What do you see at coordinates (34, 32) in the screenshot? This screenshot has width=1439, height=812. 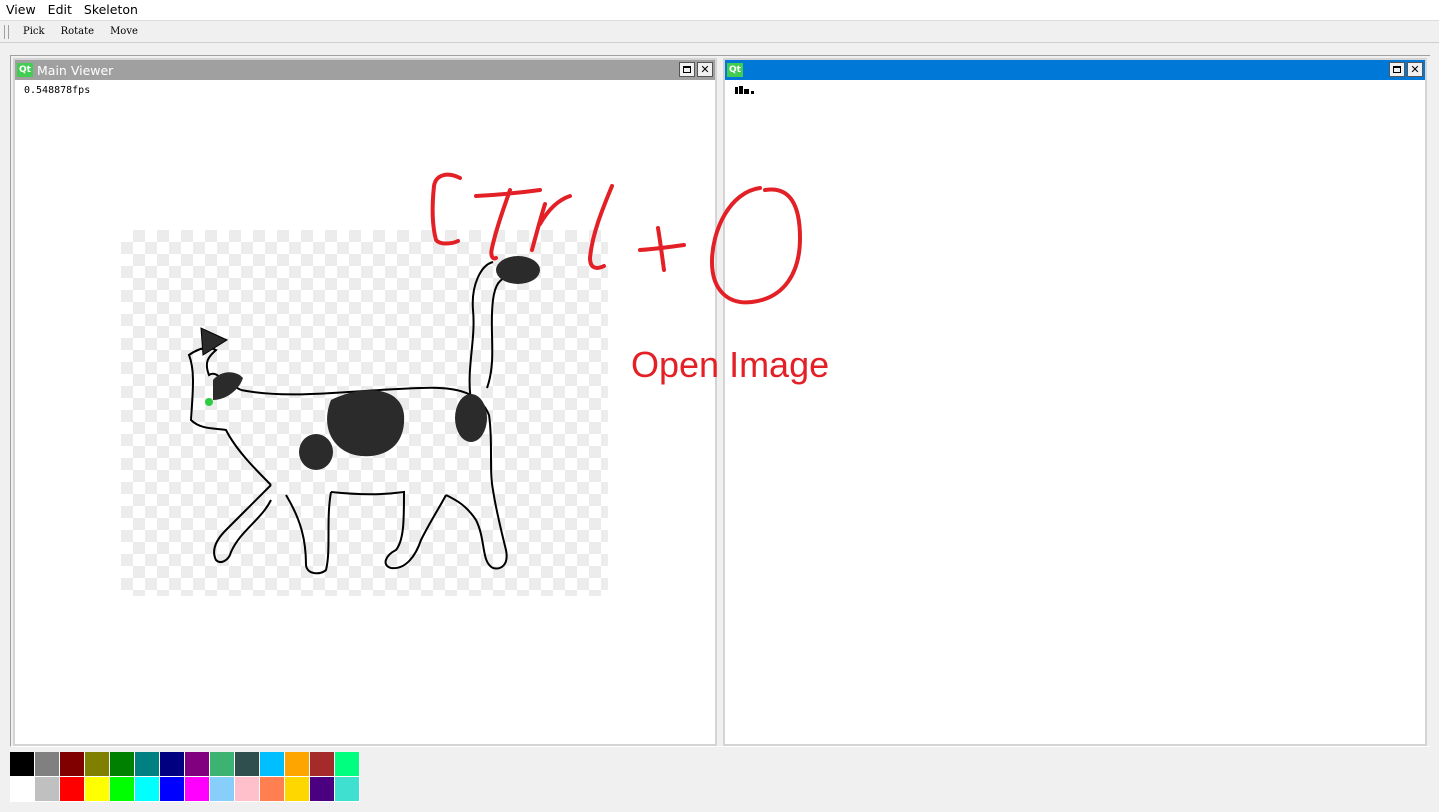 I see `pick-button: Pick` at bounding box center [34, 32].